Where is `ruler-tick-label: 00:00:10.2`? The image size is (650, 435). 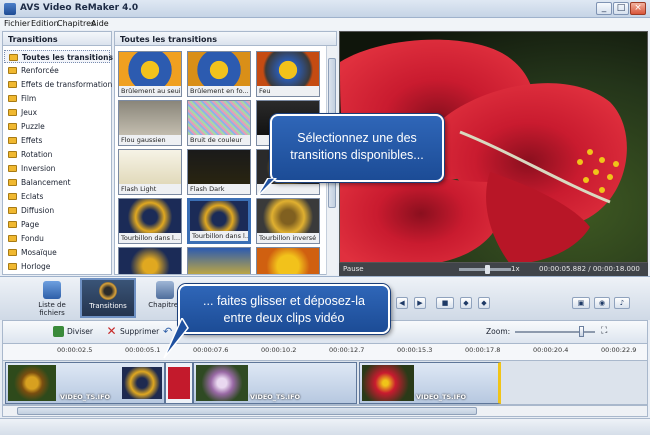 ruler-tick-label: 00:00:10.2 is located at coordinates (279, 350).